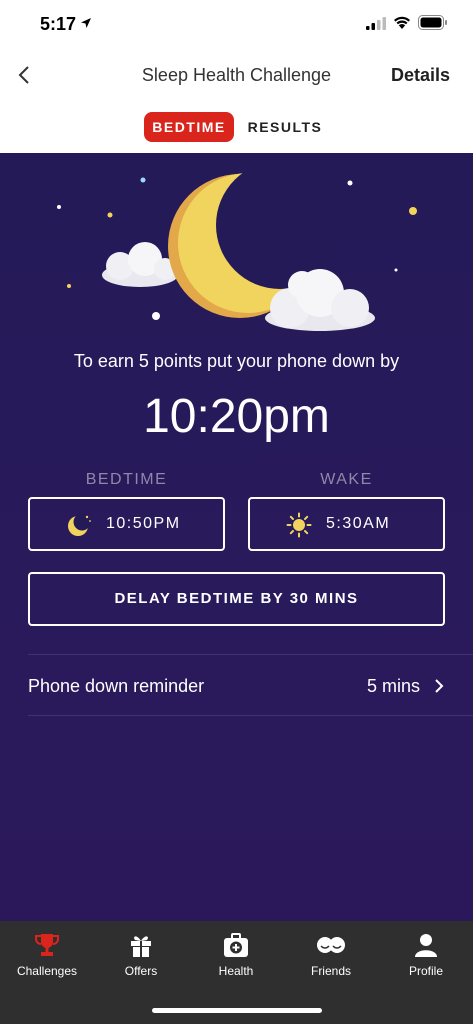 This screenshot has width=473, height=1024. What do you see at coordinates (236, 945) in the screenshot?
I see `medical-kit-icon` at bounding box center [236, 945].